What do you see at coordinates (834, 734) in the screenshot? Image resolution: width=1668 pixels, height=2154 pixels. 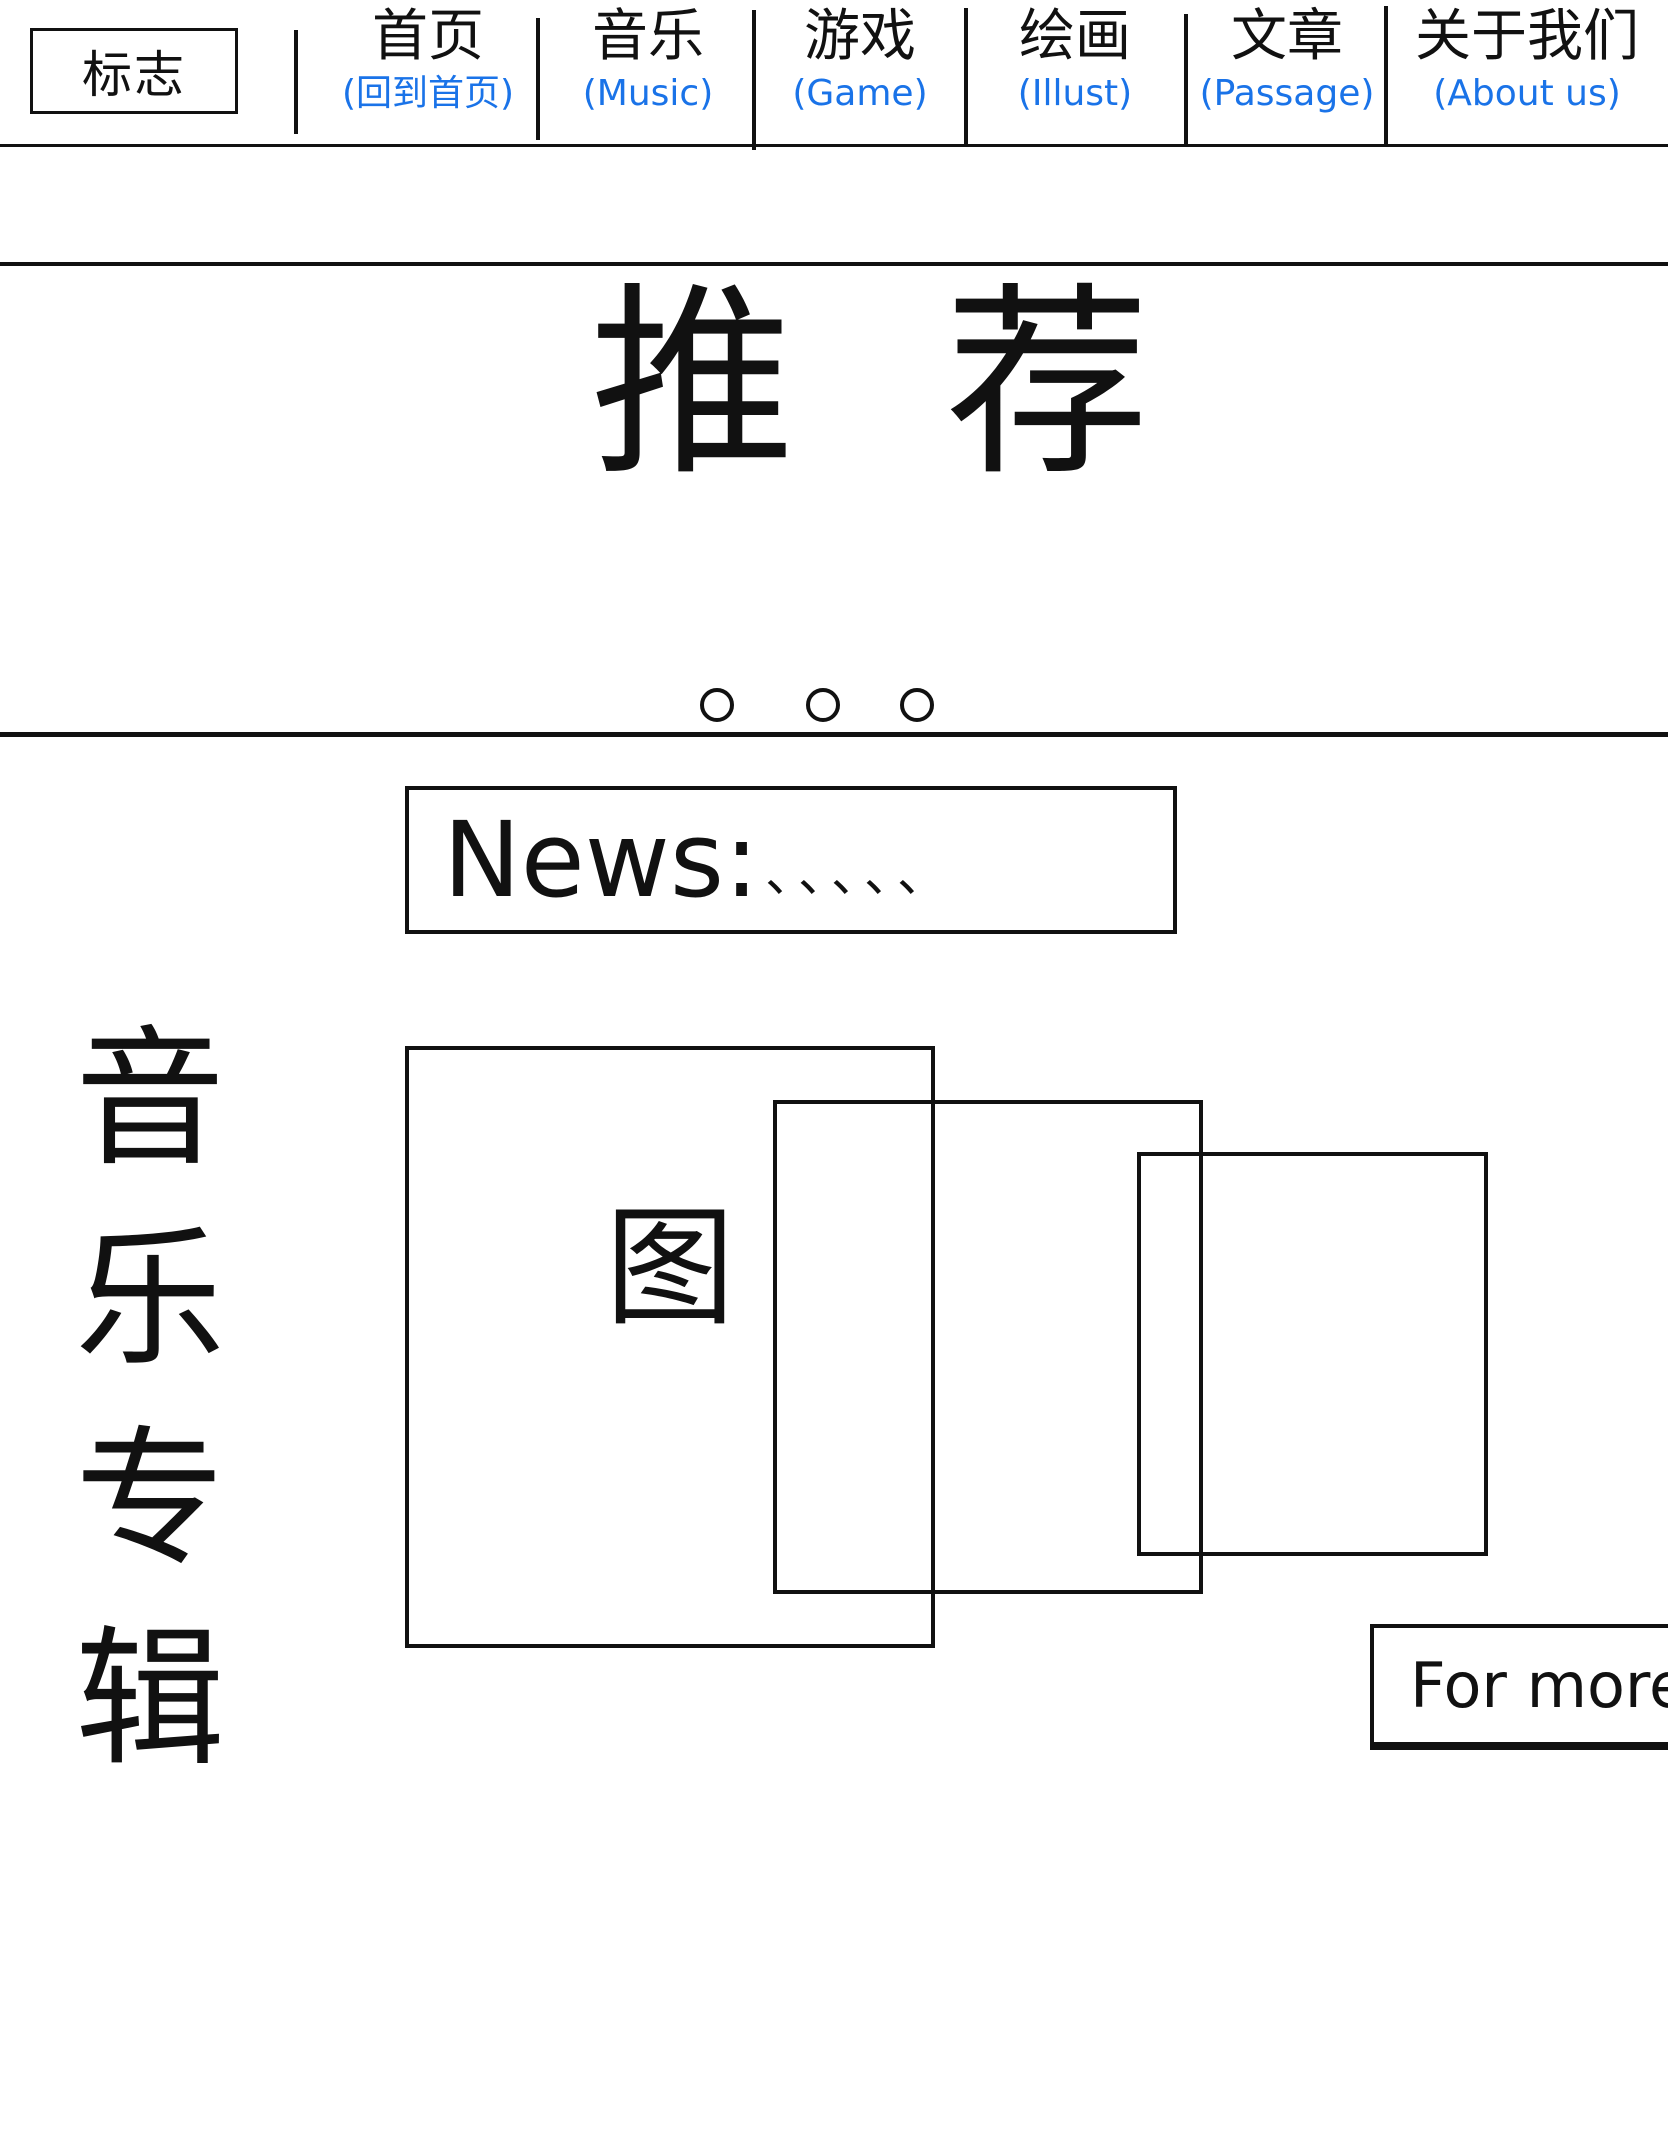 I see `banner-bottom-border` at bounding box center [834, 734].